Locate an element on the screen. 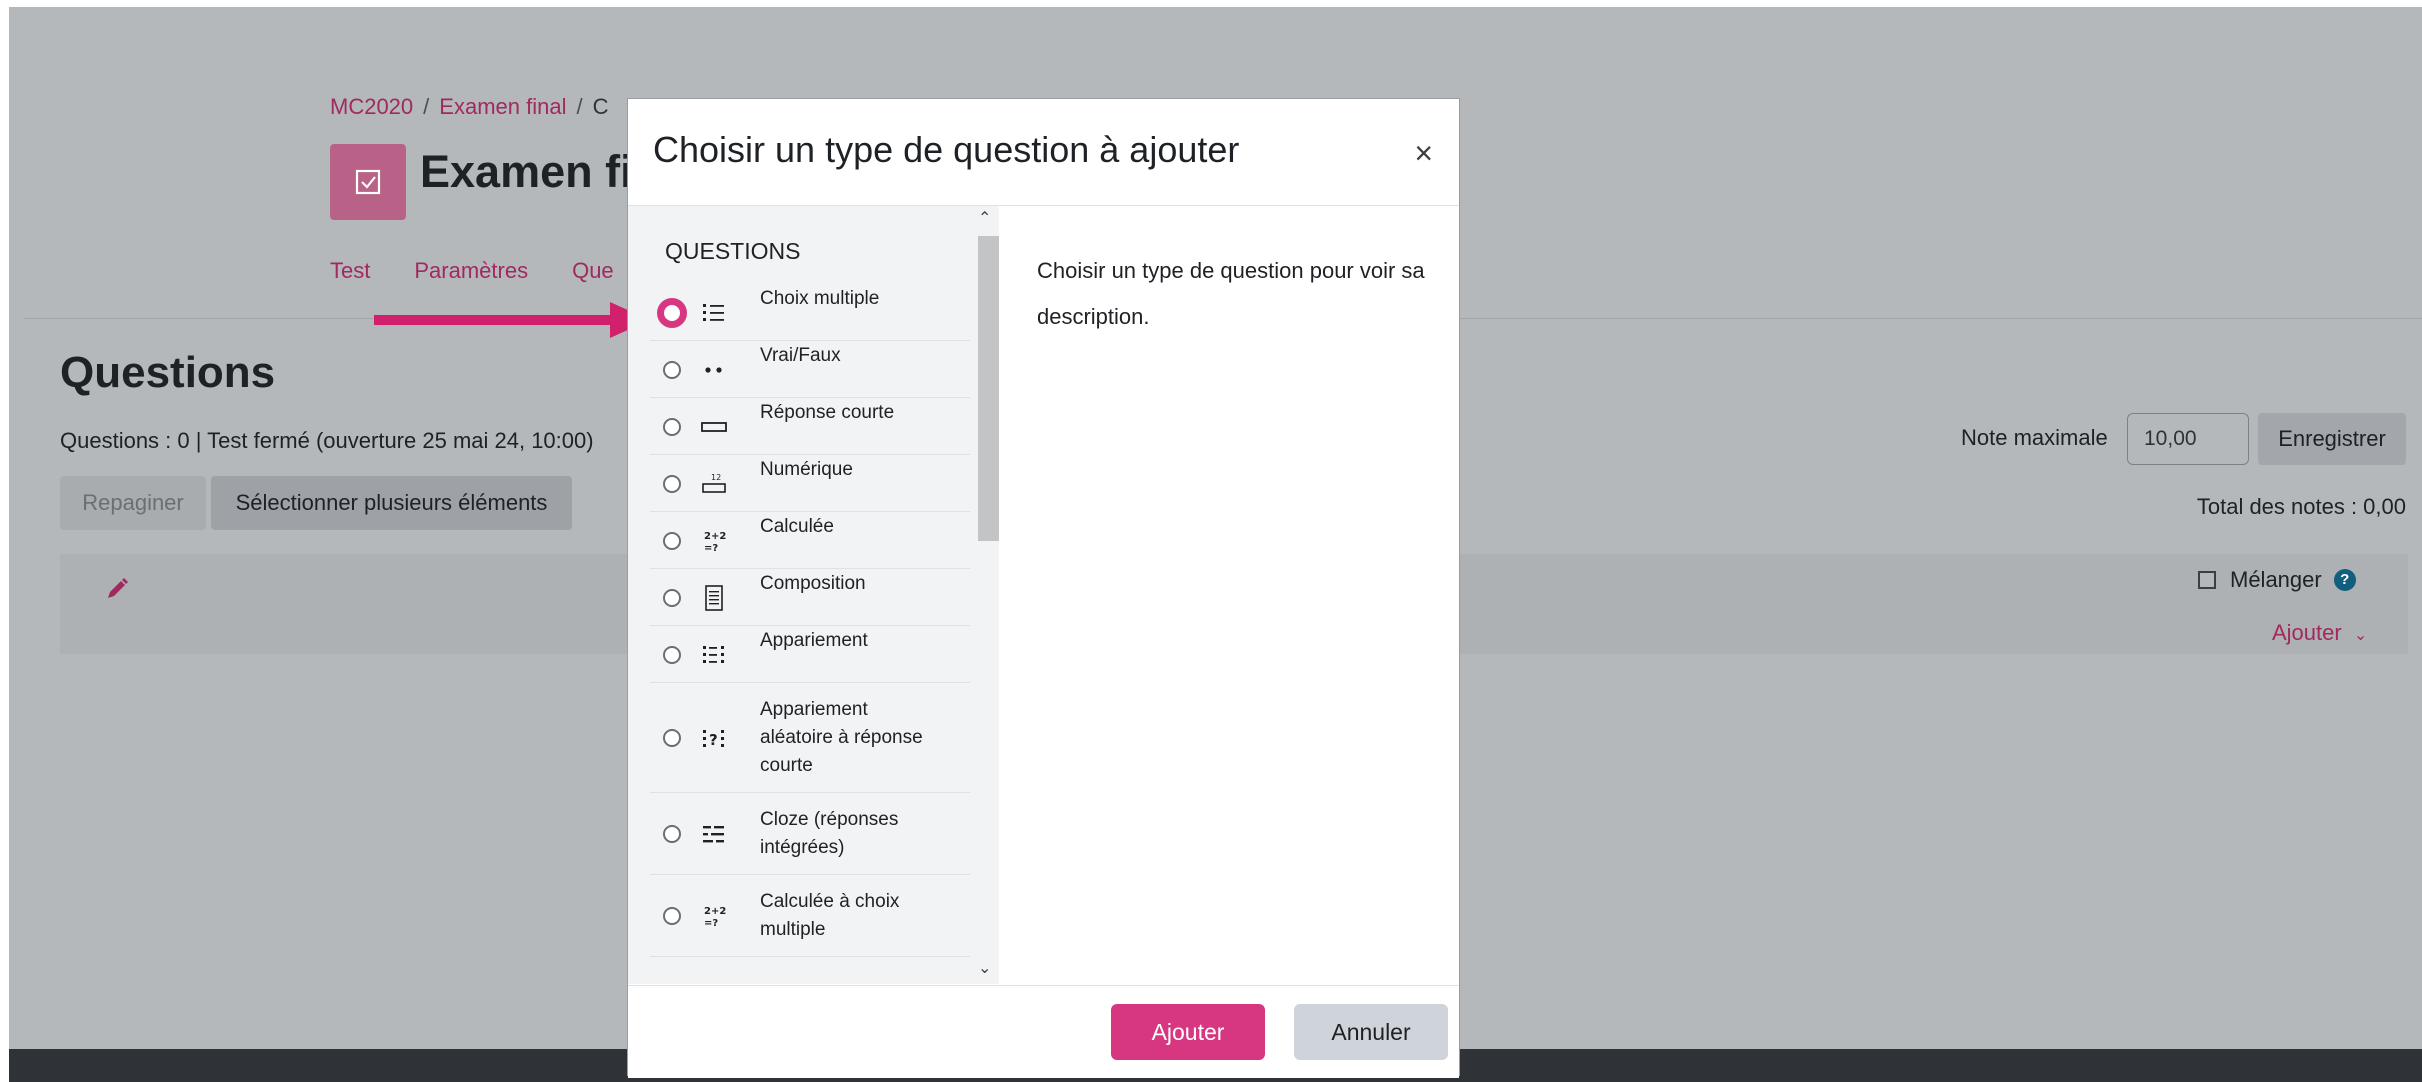 The image size is (2422, 1082). left-edge is located at coordinates (4, 541).